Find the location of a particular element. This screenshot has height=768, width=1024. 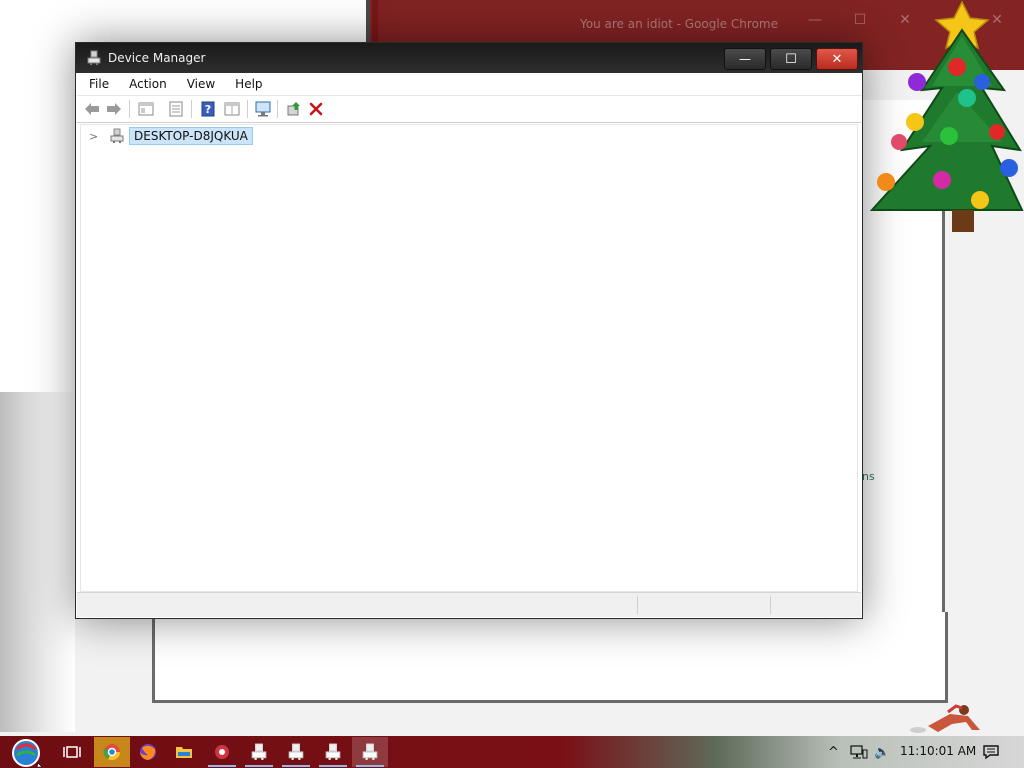

minimize-button: — is located at coordinates (745, 59).